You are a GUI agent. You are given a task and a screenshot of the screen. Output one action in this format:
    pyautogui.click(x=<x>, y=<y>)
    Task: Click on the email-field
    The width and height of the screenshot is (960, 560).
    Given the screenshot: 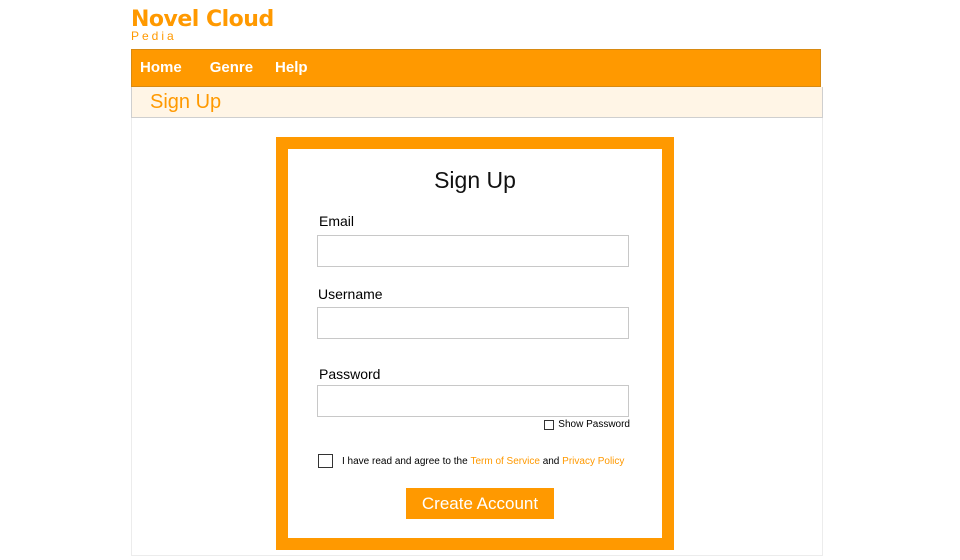 What is the action you would take?
    pyautogui.click(x=473, y=251)
    